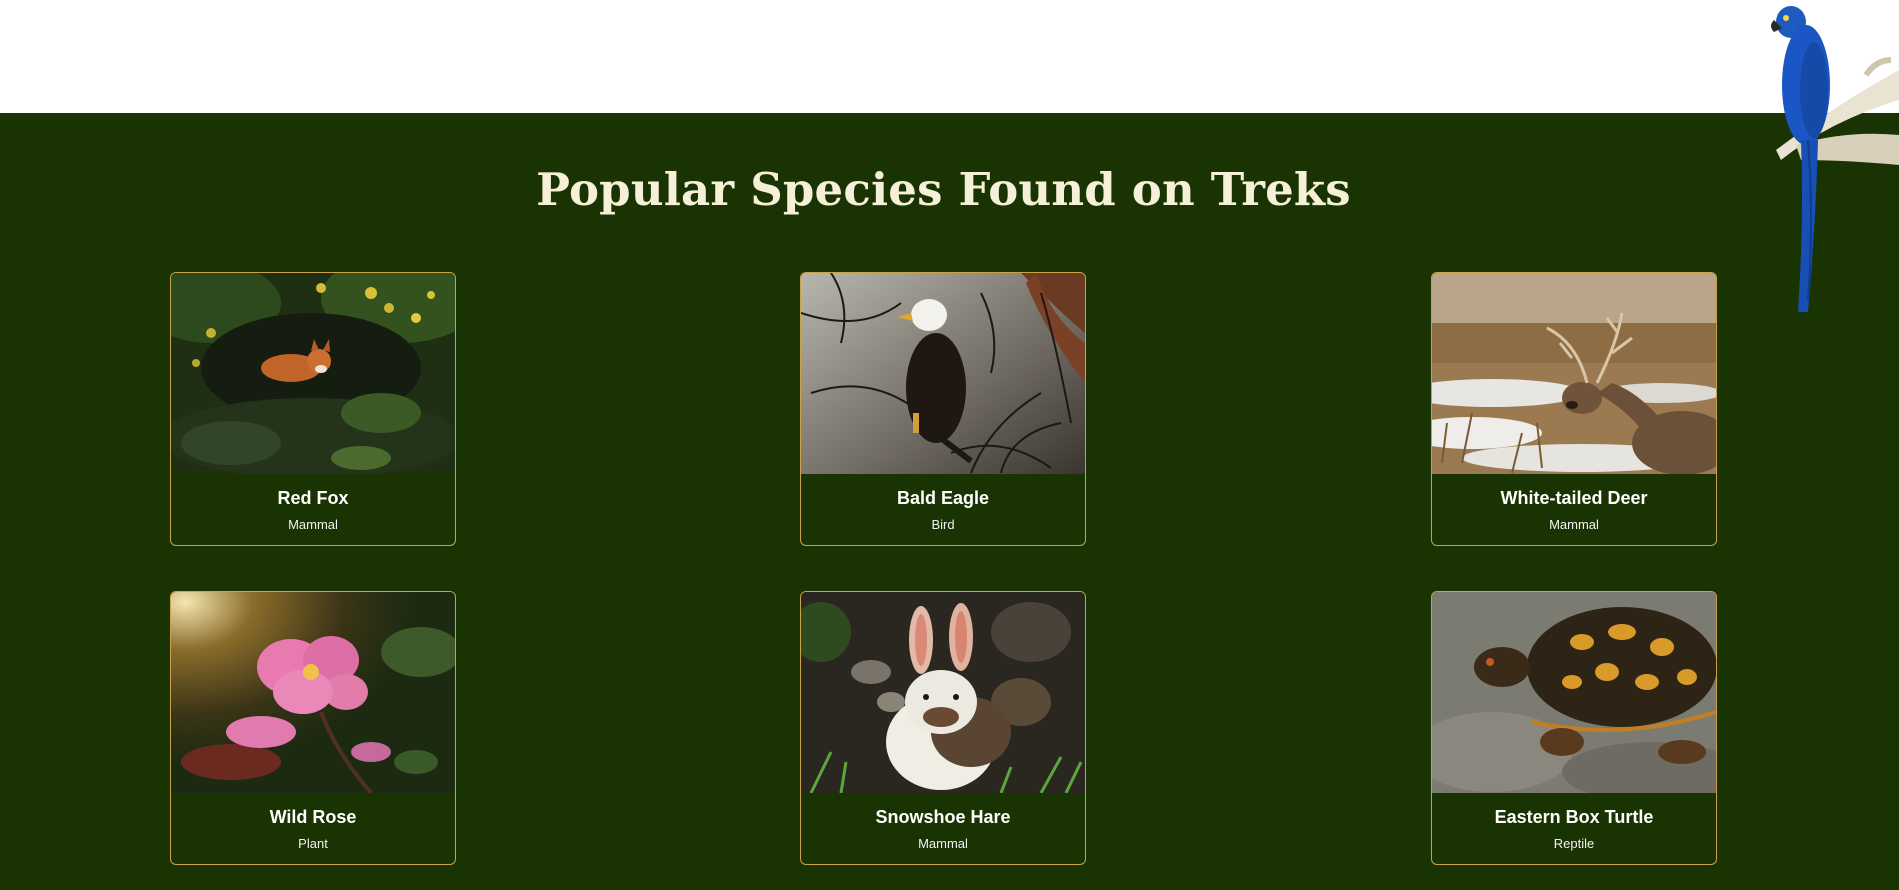  I want to click on species-type: Bird, so click(943, 524).